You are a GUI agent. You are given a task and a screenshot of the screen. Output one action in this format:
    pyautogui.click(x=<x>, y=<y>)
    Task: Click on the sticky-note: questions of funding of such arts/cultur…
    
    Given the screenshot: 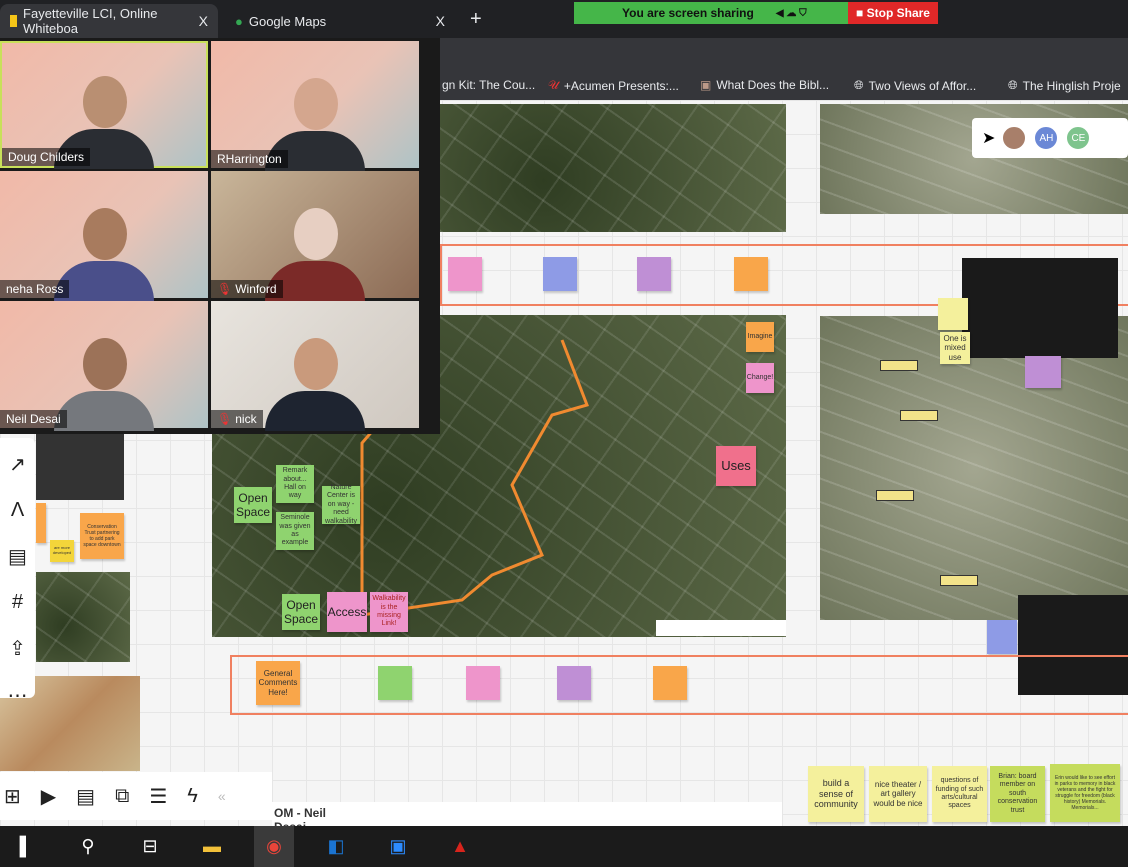 What is the action you would take?
    pyautogui.click(x=959, y=794)
    